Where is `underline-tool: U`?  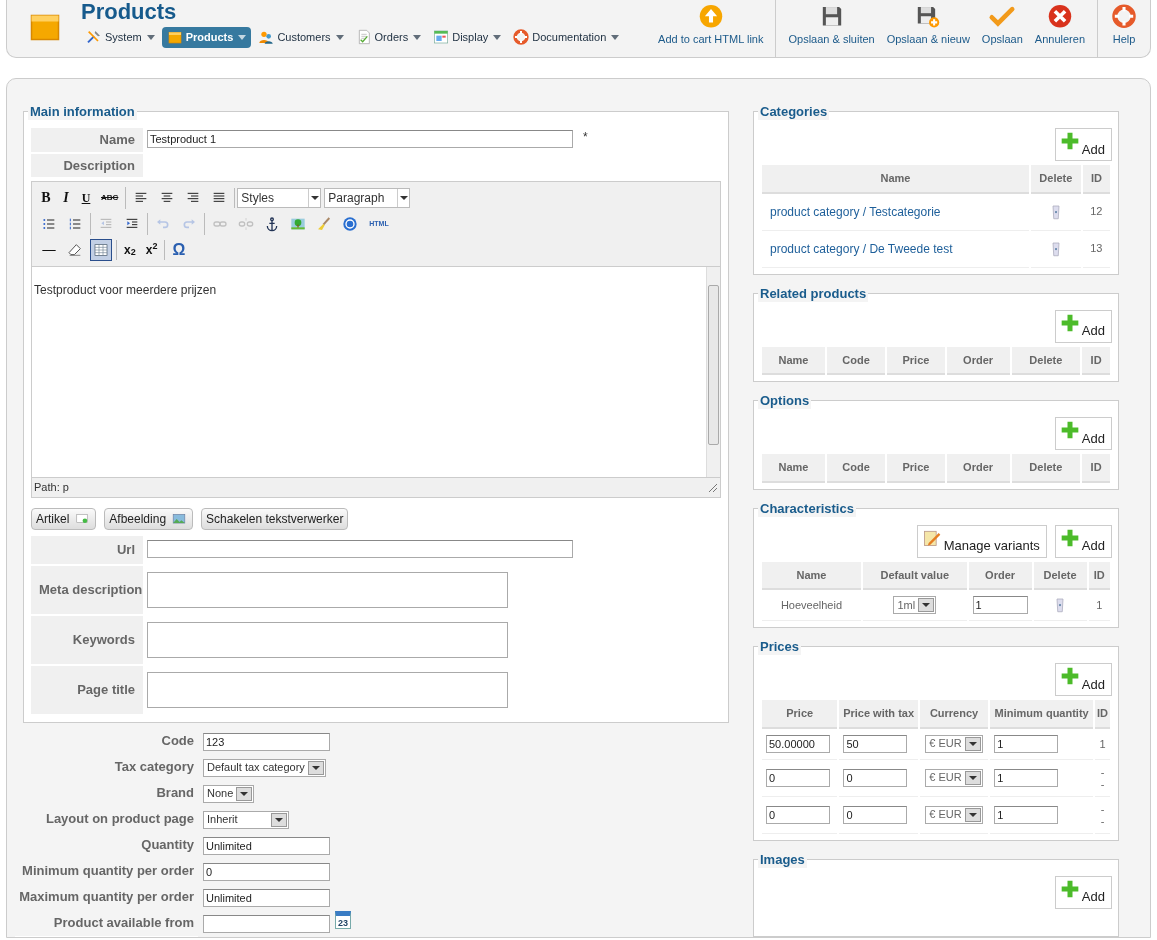 underline-tool: U is located at coordinates (86, 198).